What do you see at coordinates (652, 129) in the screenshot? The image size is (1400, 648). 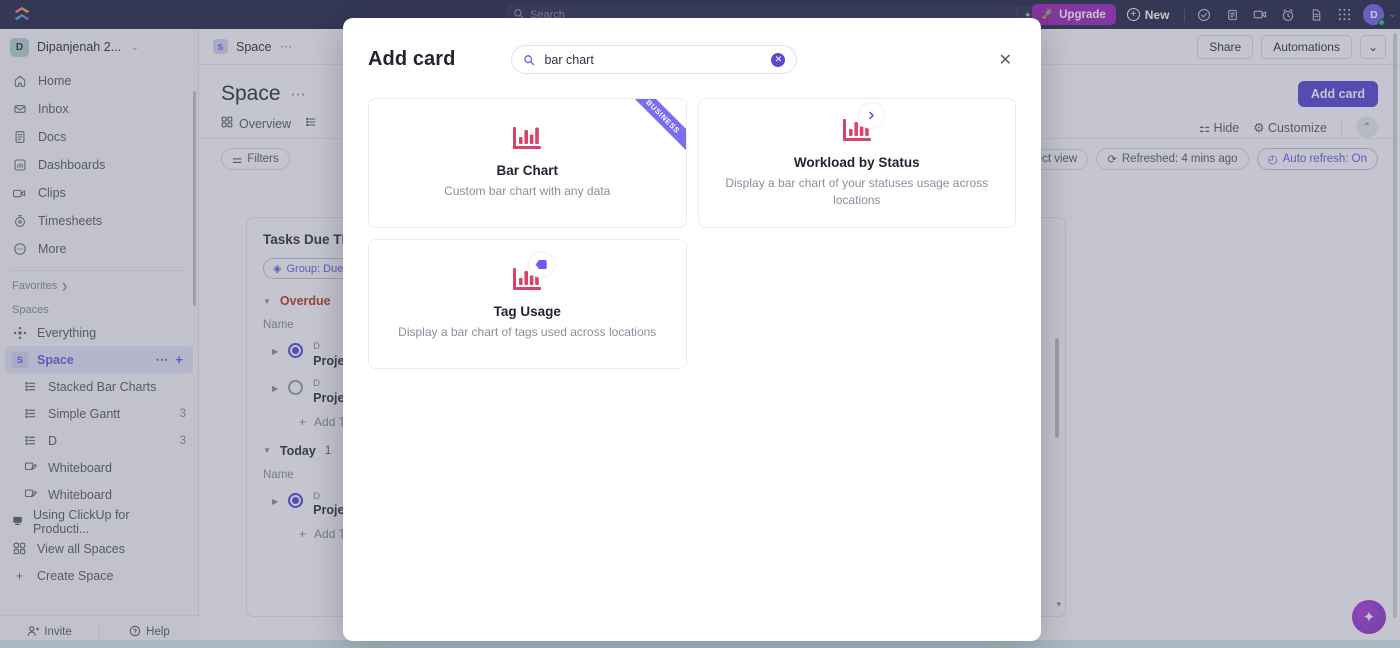 I see `business-ribbon-badge: BUSINESS` at bounding box center [652, 129].